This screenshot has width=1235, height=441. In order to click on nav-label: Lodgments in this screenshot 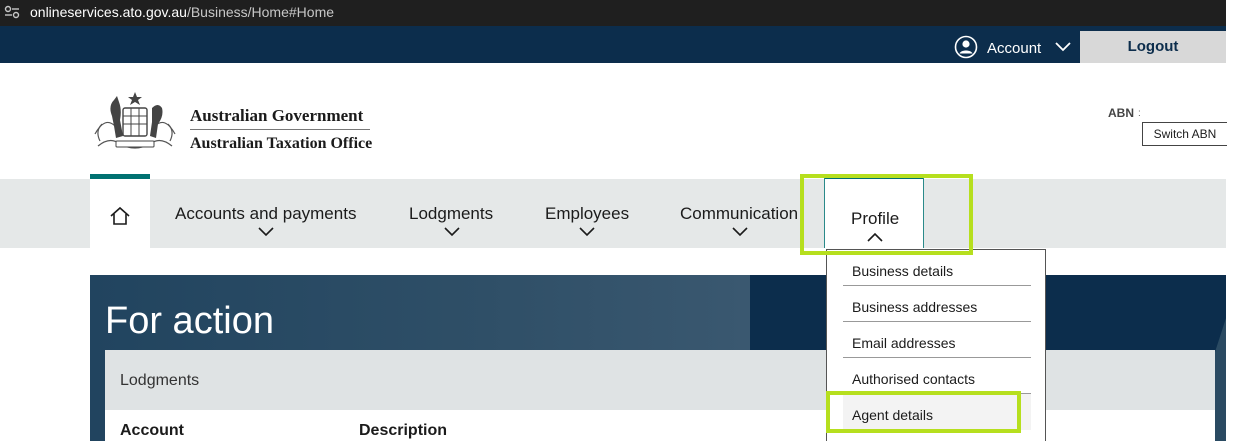, I will do `click(451, 213)`.